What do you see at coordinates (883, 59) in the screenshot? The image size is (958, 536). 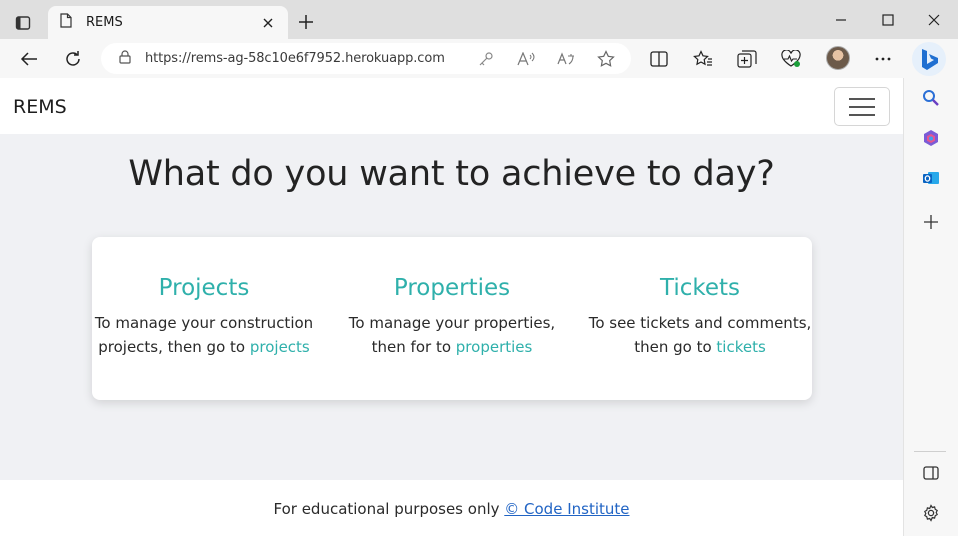 I see `more-icon` at bounding box center [883, 59].